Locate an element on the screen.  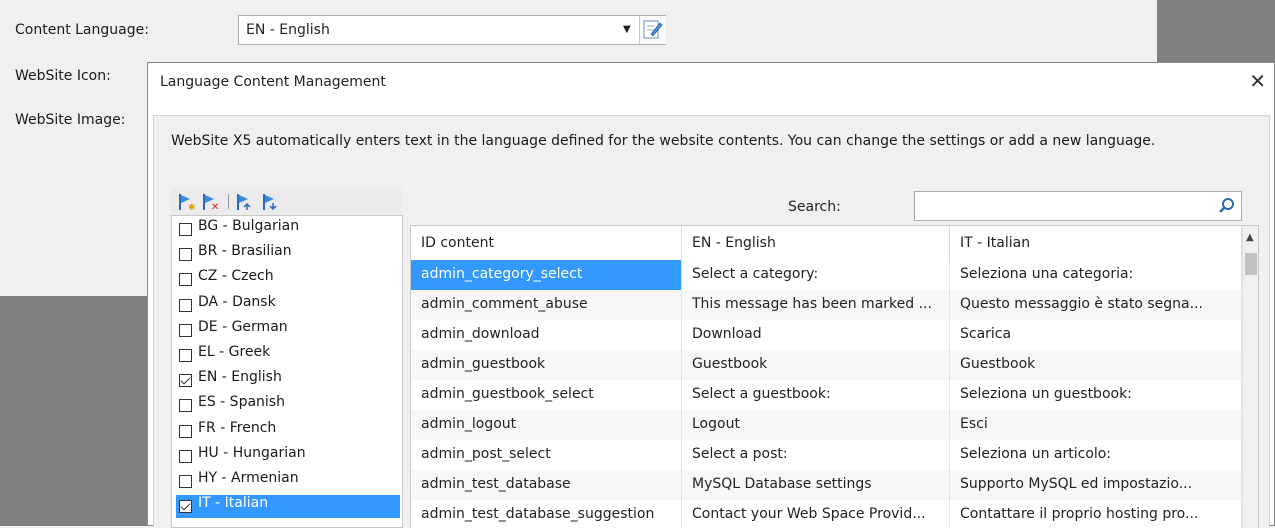
language-label: IT - Italian is located at coordinates (233, 503).